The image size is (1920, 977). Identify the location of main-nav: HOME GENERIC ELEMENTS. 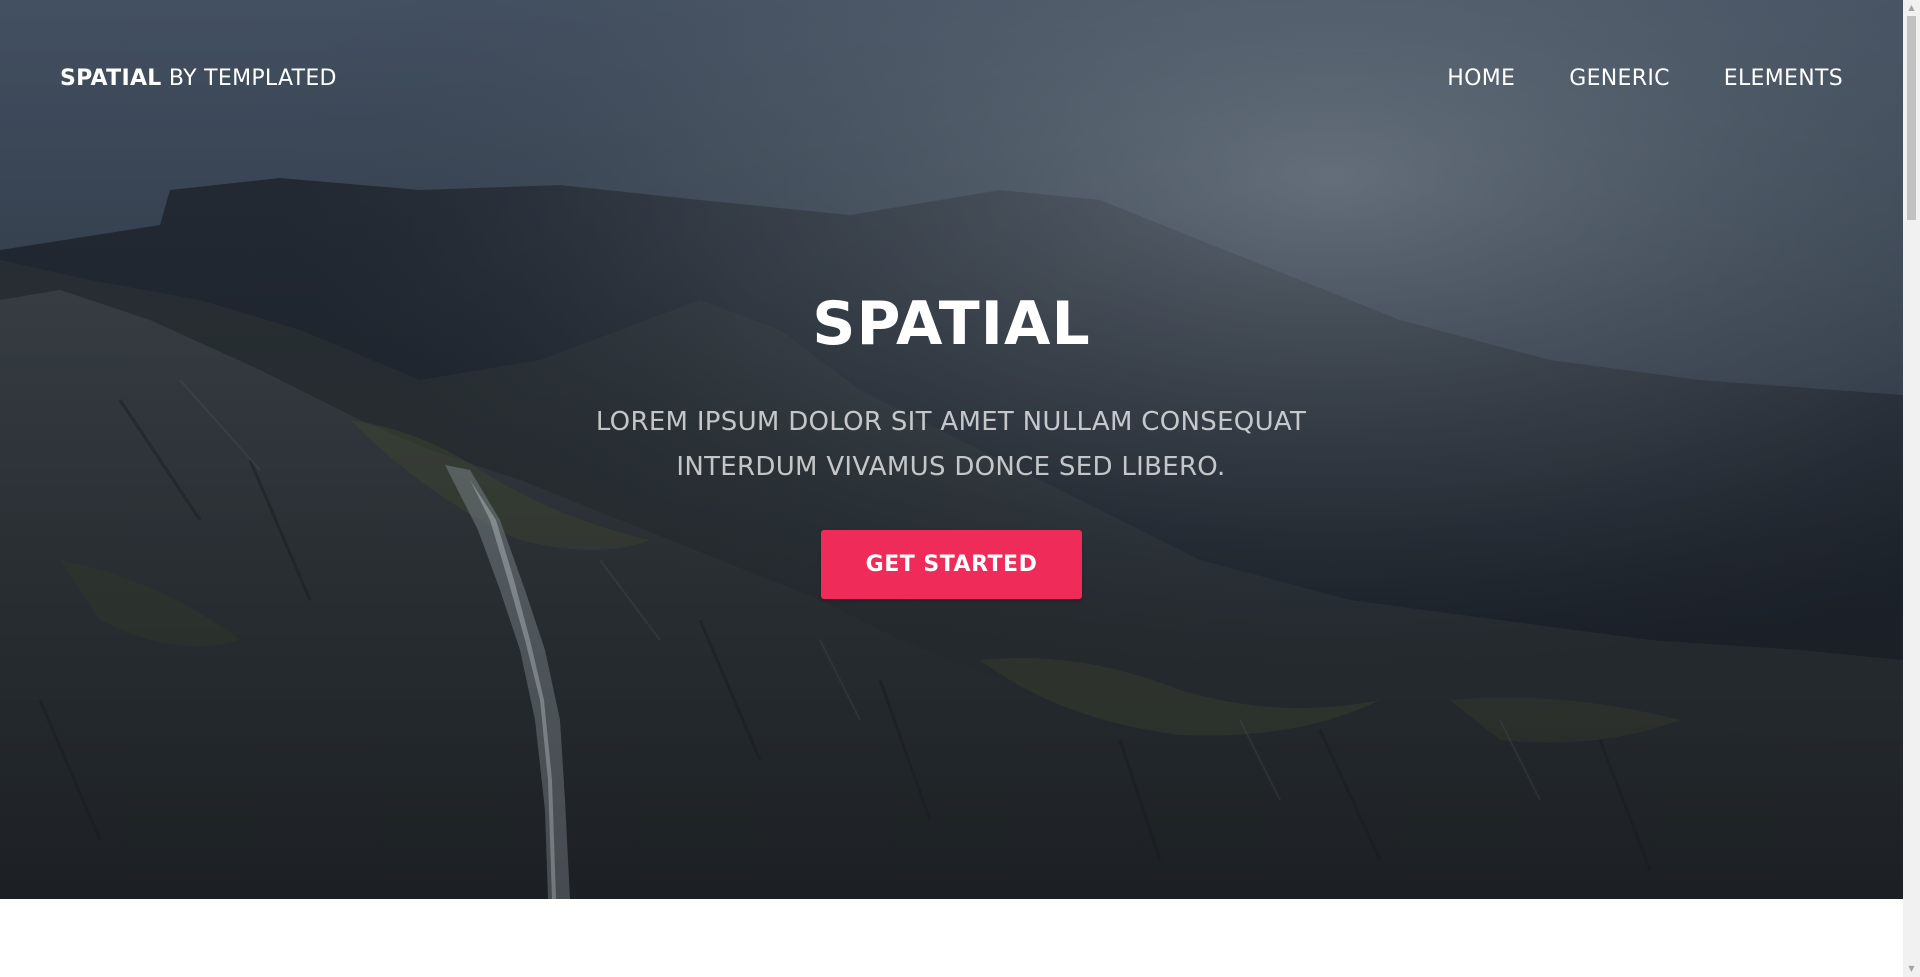
(1645, 79).